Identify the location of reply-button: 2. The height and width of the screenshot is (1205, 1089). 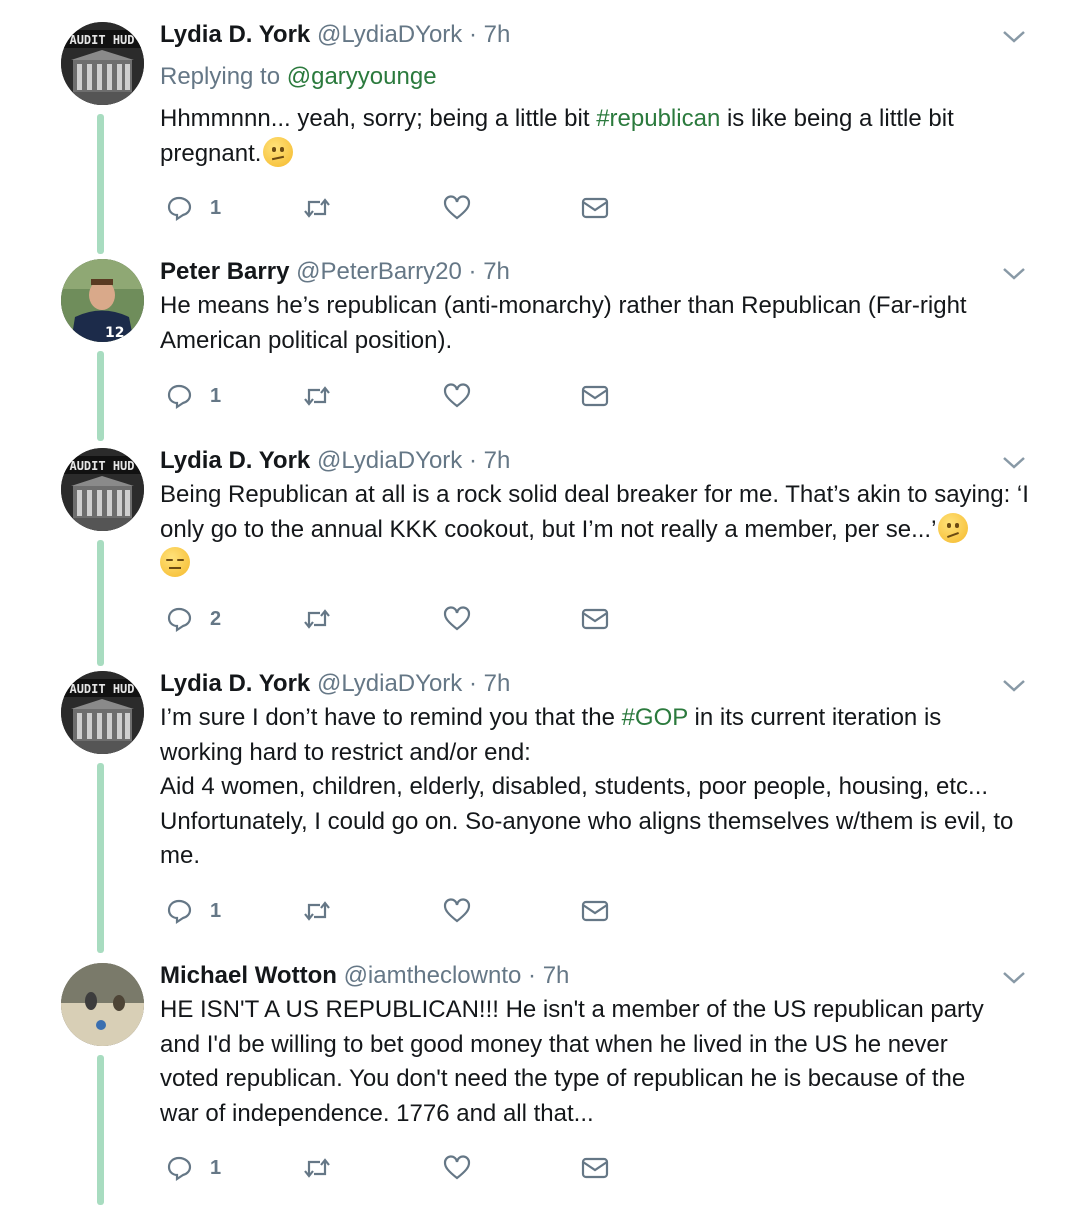
(192, 619).